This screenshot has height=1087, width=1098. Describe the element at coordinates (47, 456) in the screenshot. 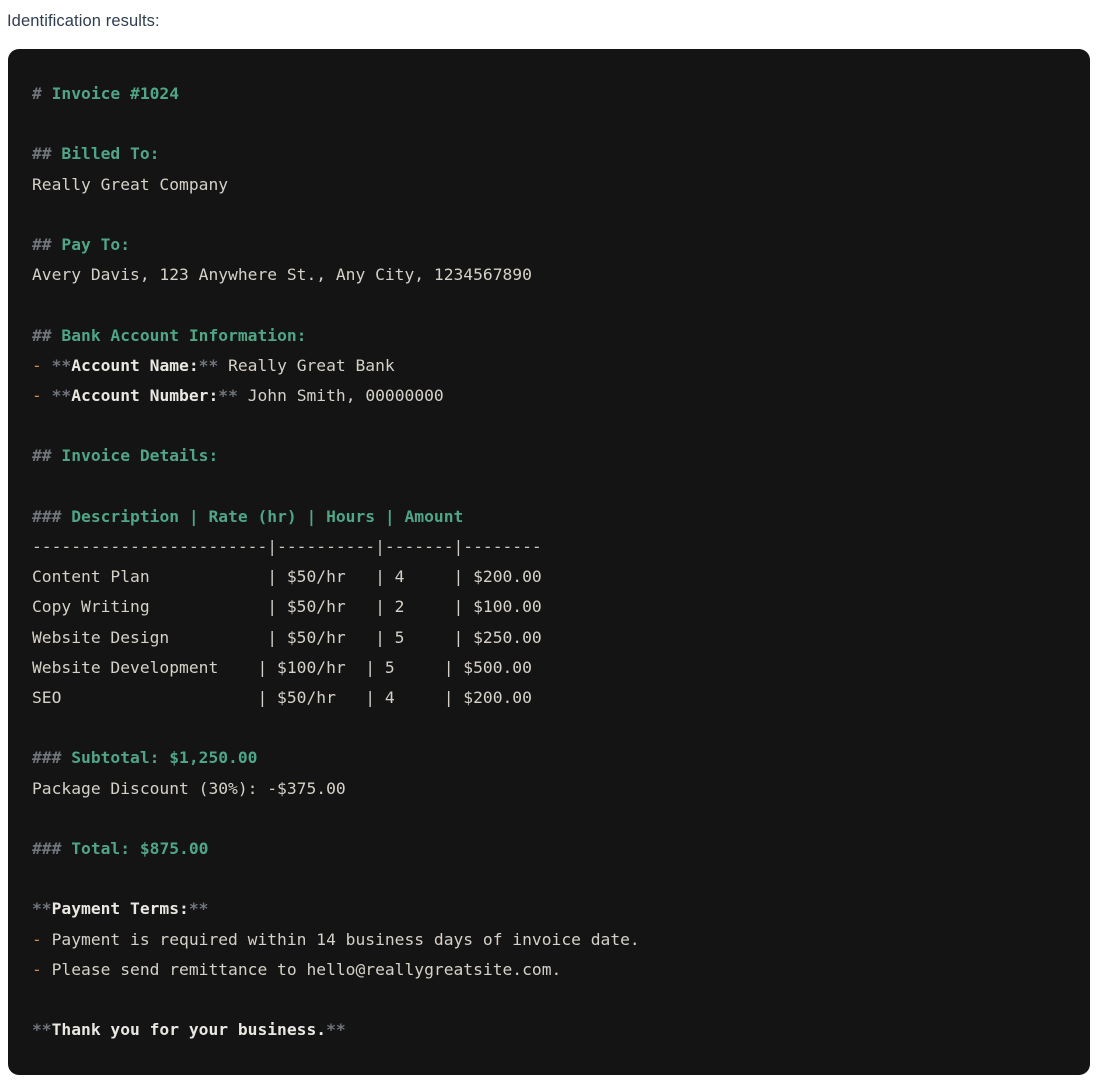

I see `heading-marker-invoice-details: ##` at that location.